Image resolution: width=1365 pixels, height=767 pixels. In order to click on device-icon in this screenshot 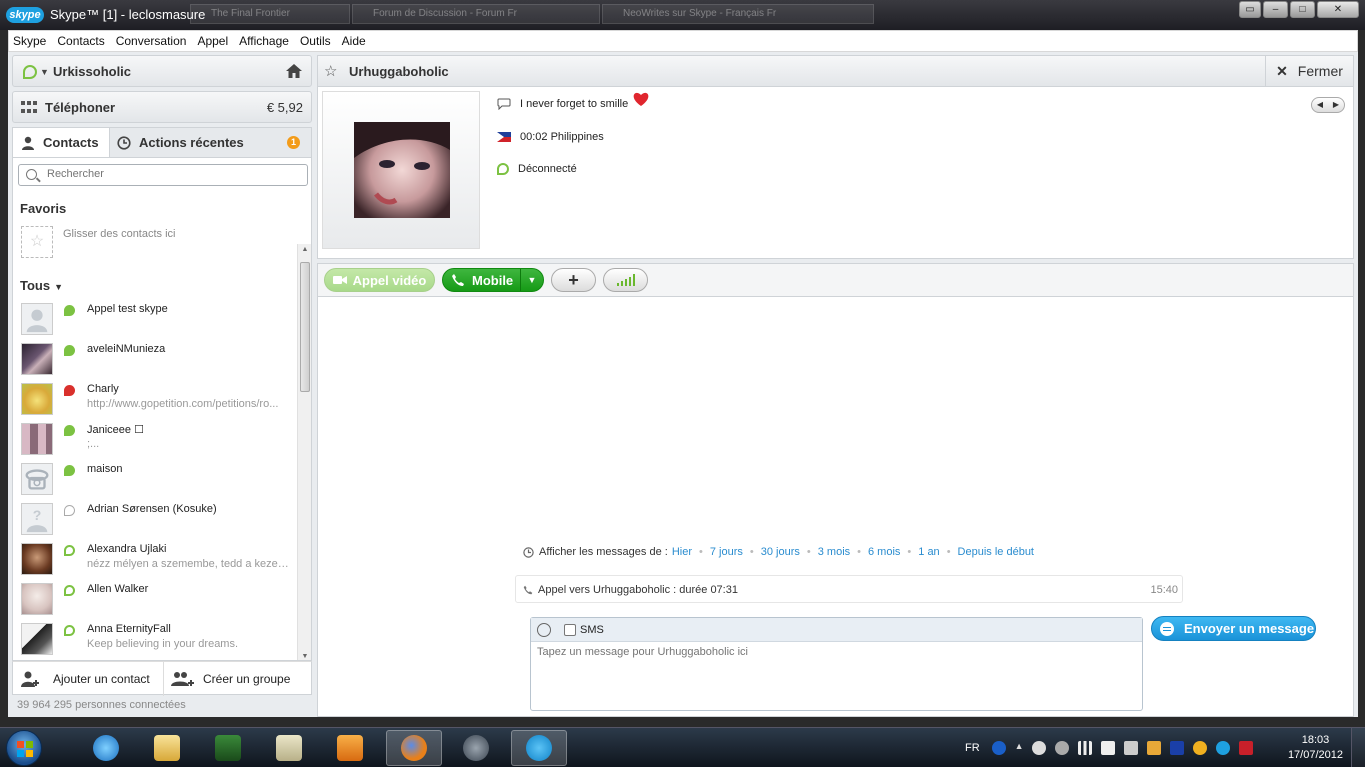, I will do `click(1176, 748)`.